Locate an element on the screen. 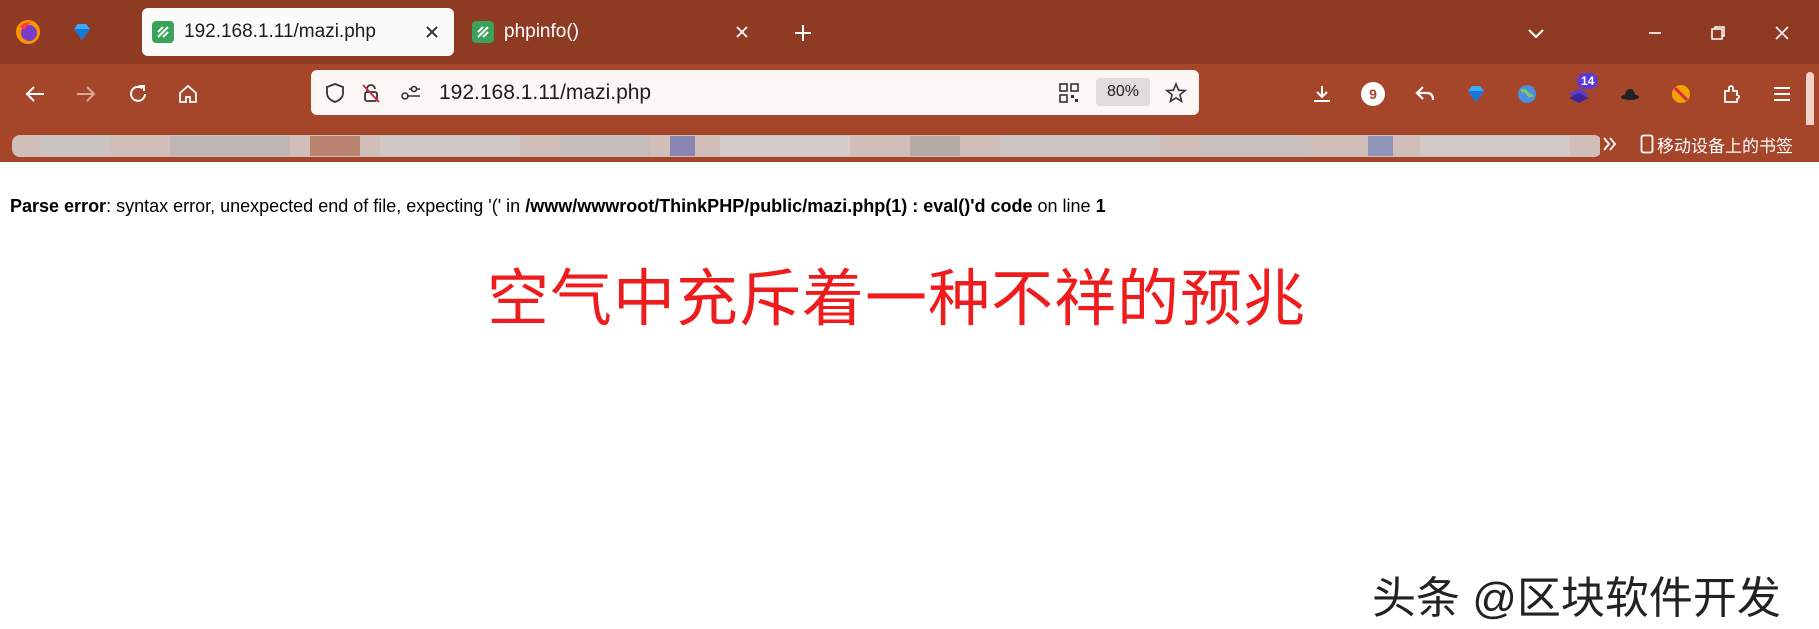 The height and width of the screenshot is (629, 1819). address-bar: 192.168.1.11/mazi.php 80% is located at coordinates (755, 92).